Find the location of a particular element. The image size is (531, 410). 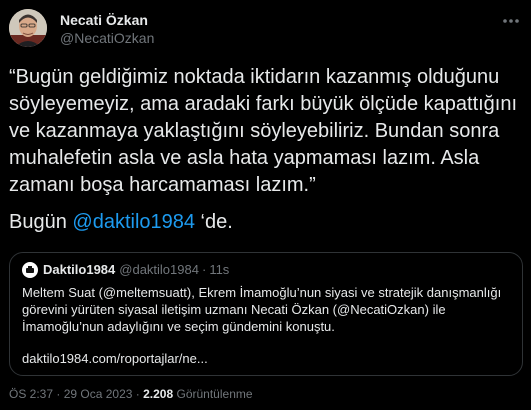

quoted-author-handle: @daktilo1984 is located at coordinates (159, 269).